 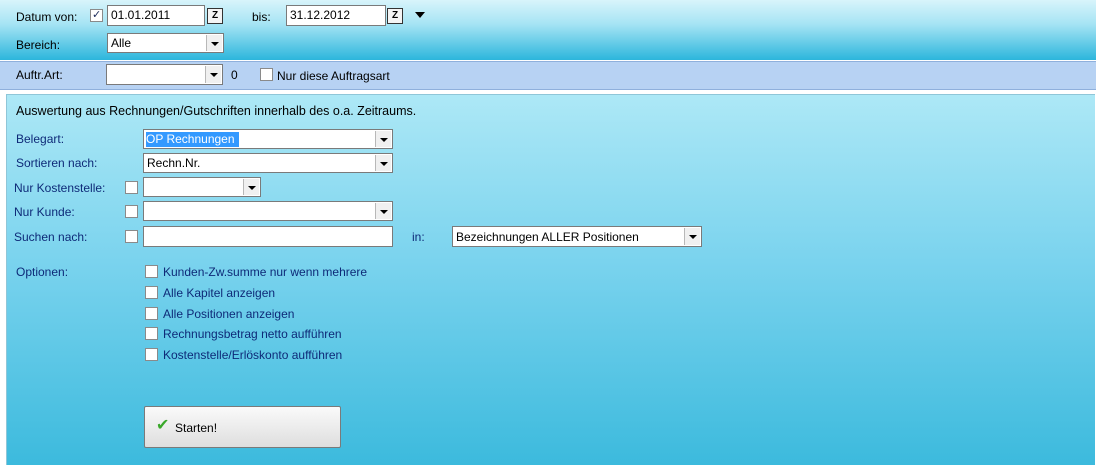 I want to click on kunde-select, so click(x=268, y=211).